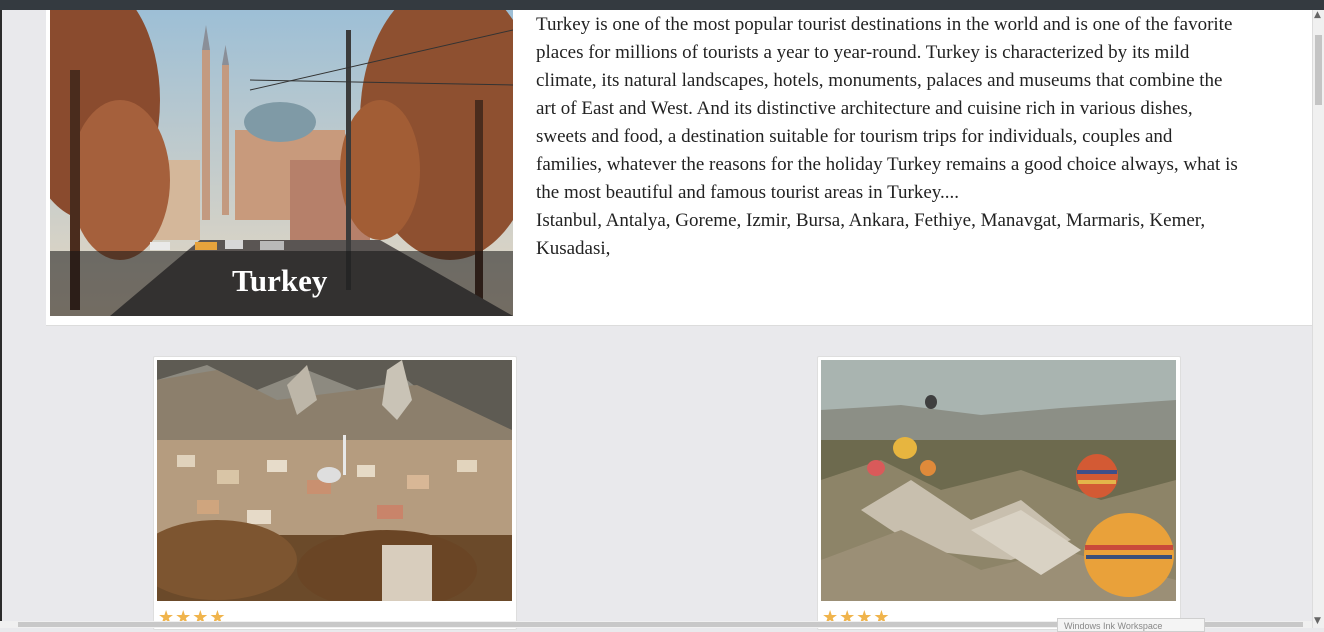 The height and width of the screenshot is (632, 1324). I want to click on scroll-down-icon: ▼, so click(1317, 621).